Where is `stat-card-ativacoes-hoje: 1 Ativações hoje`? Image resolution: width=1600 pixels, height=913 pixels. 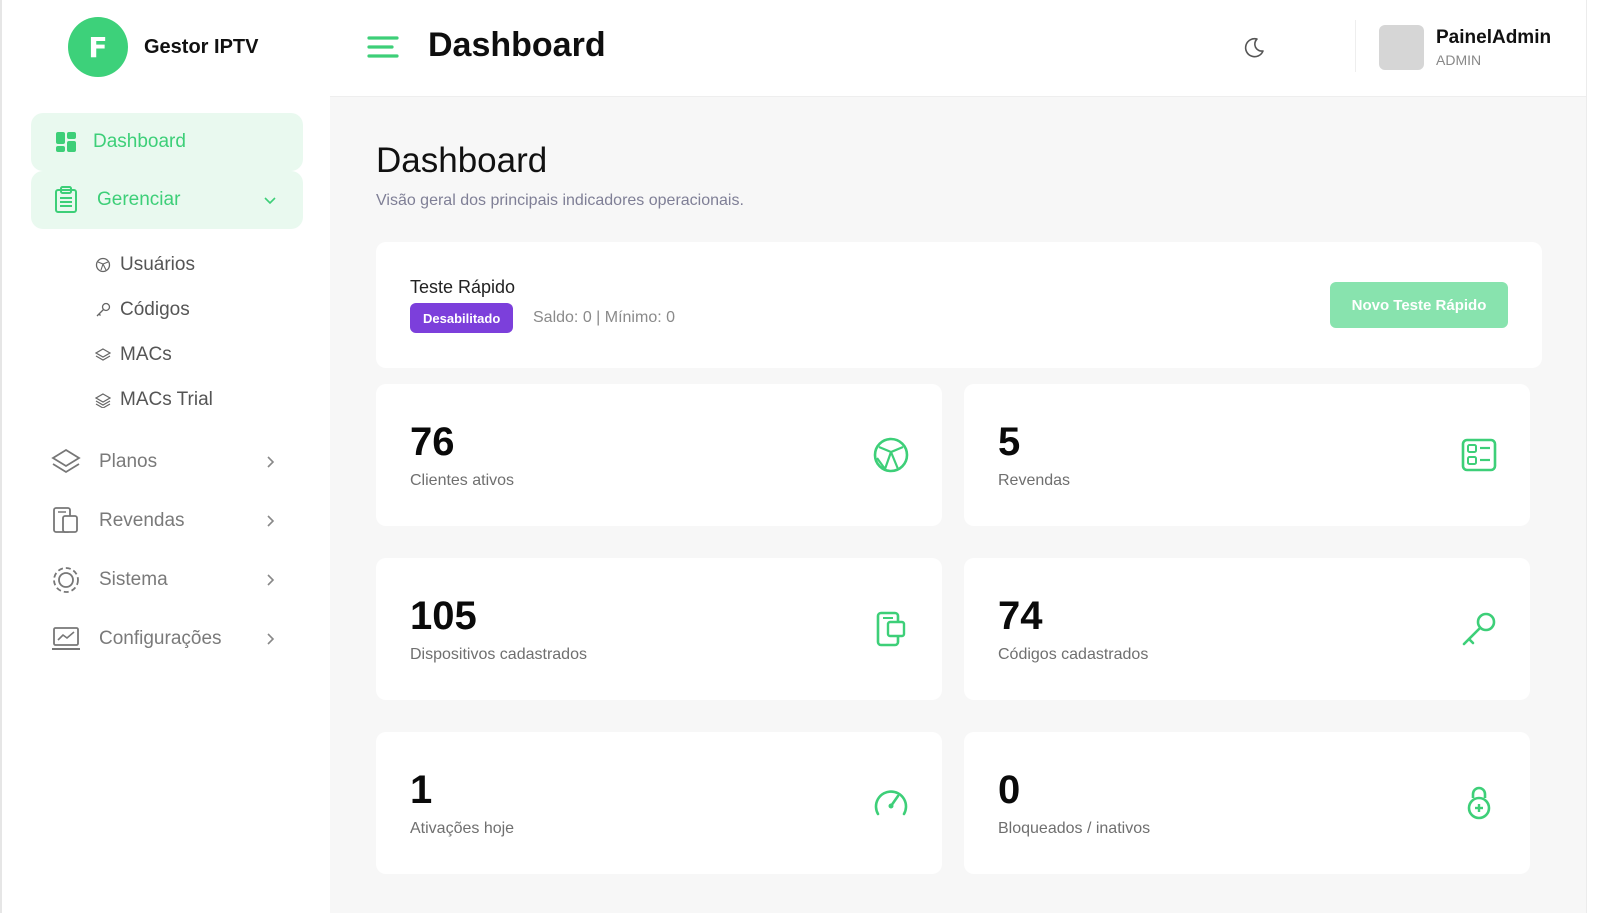
stat-card-ativacoes-hoje: 1 Ativações hoje is located at coordinates (659, 803).